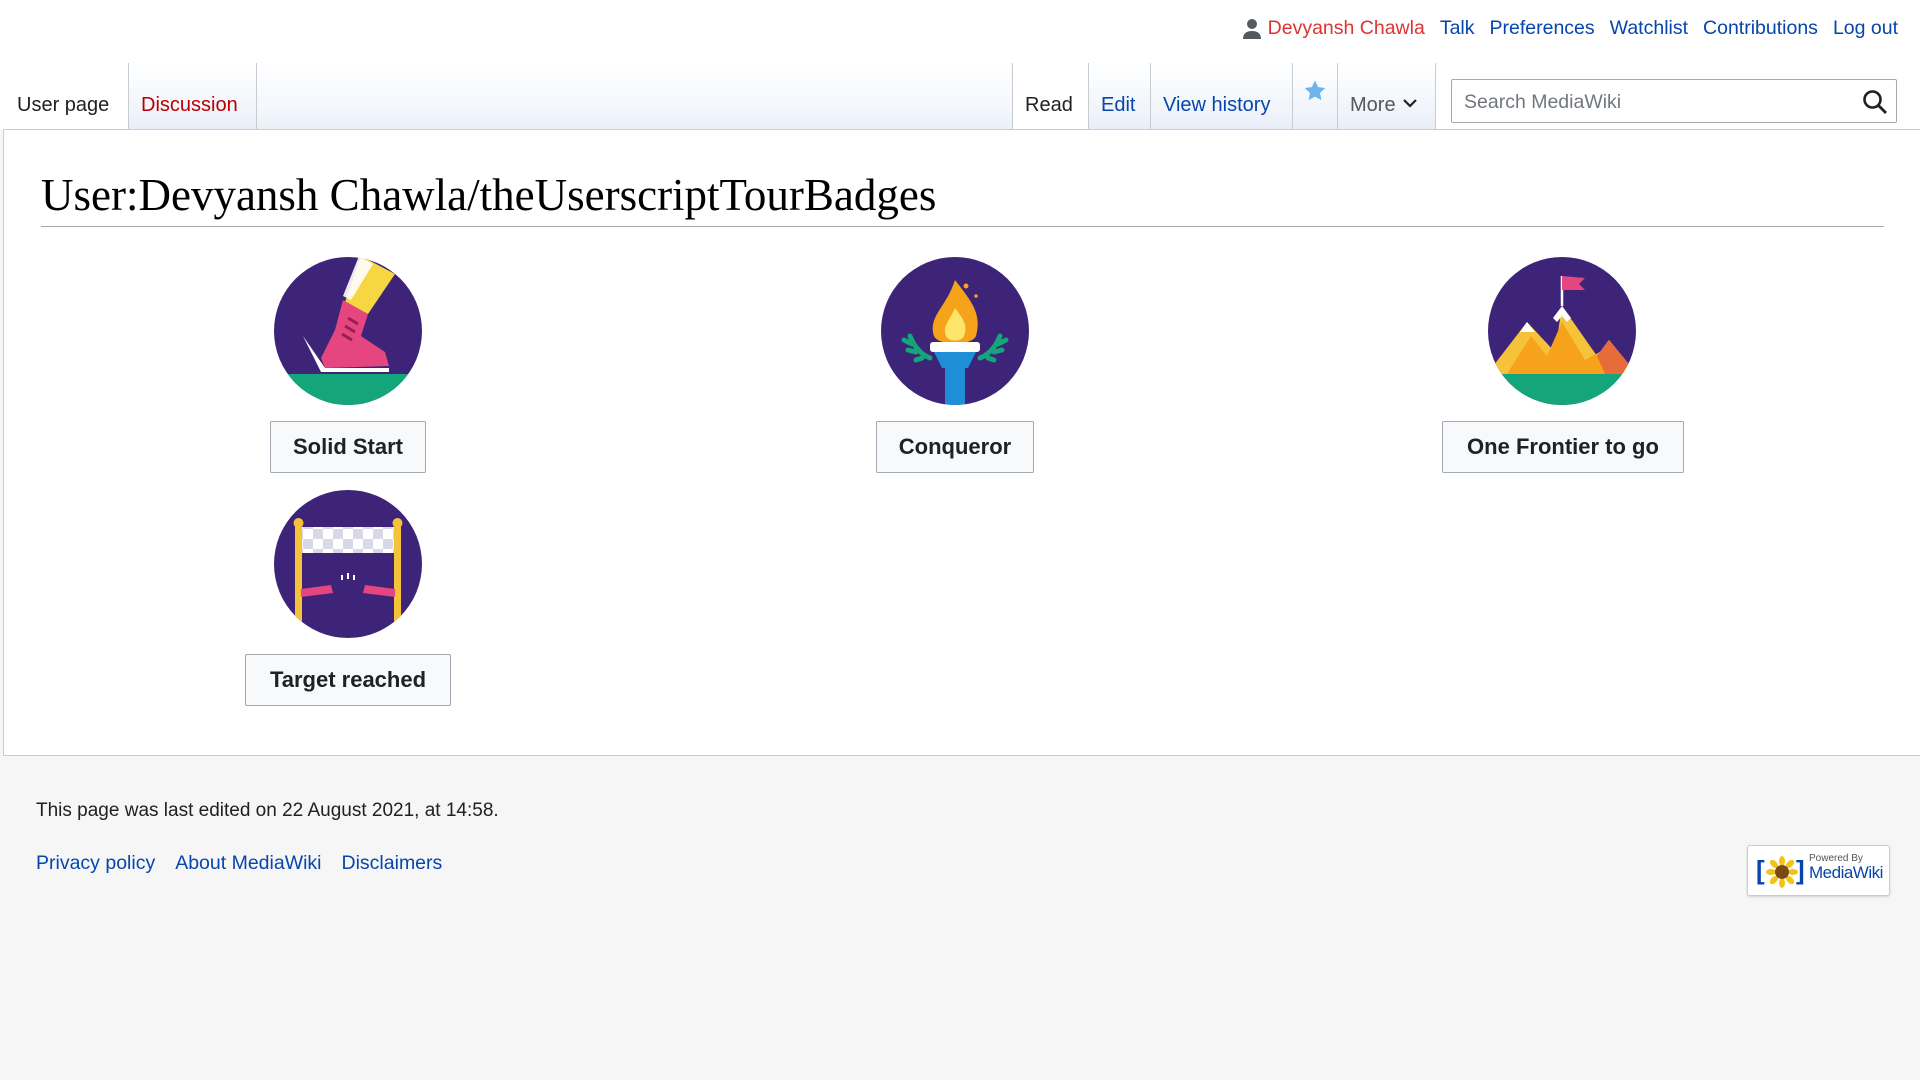 This screenshot has height=1080, width=1920. I want to click on solid-start-button: Solid Start, so click(348, 447).